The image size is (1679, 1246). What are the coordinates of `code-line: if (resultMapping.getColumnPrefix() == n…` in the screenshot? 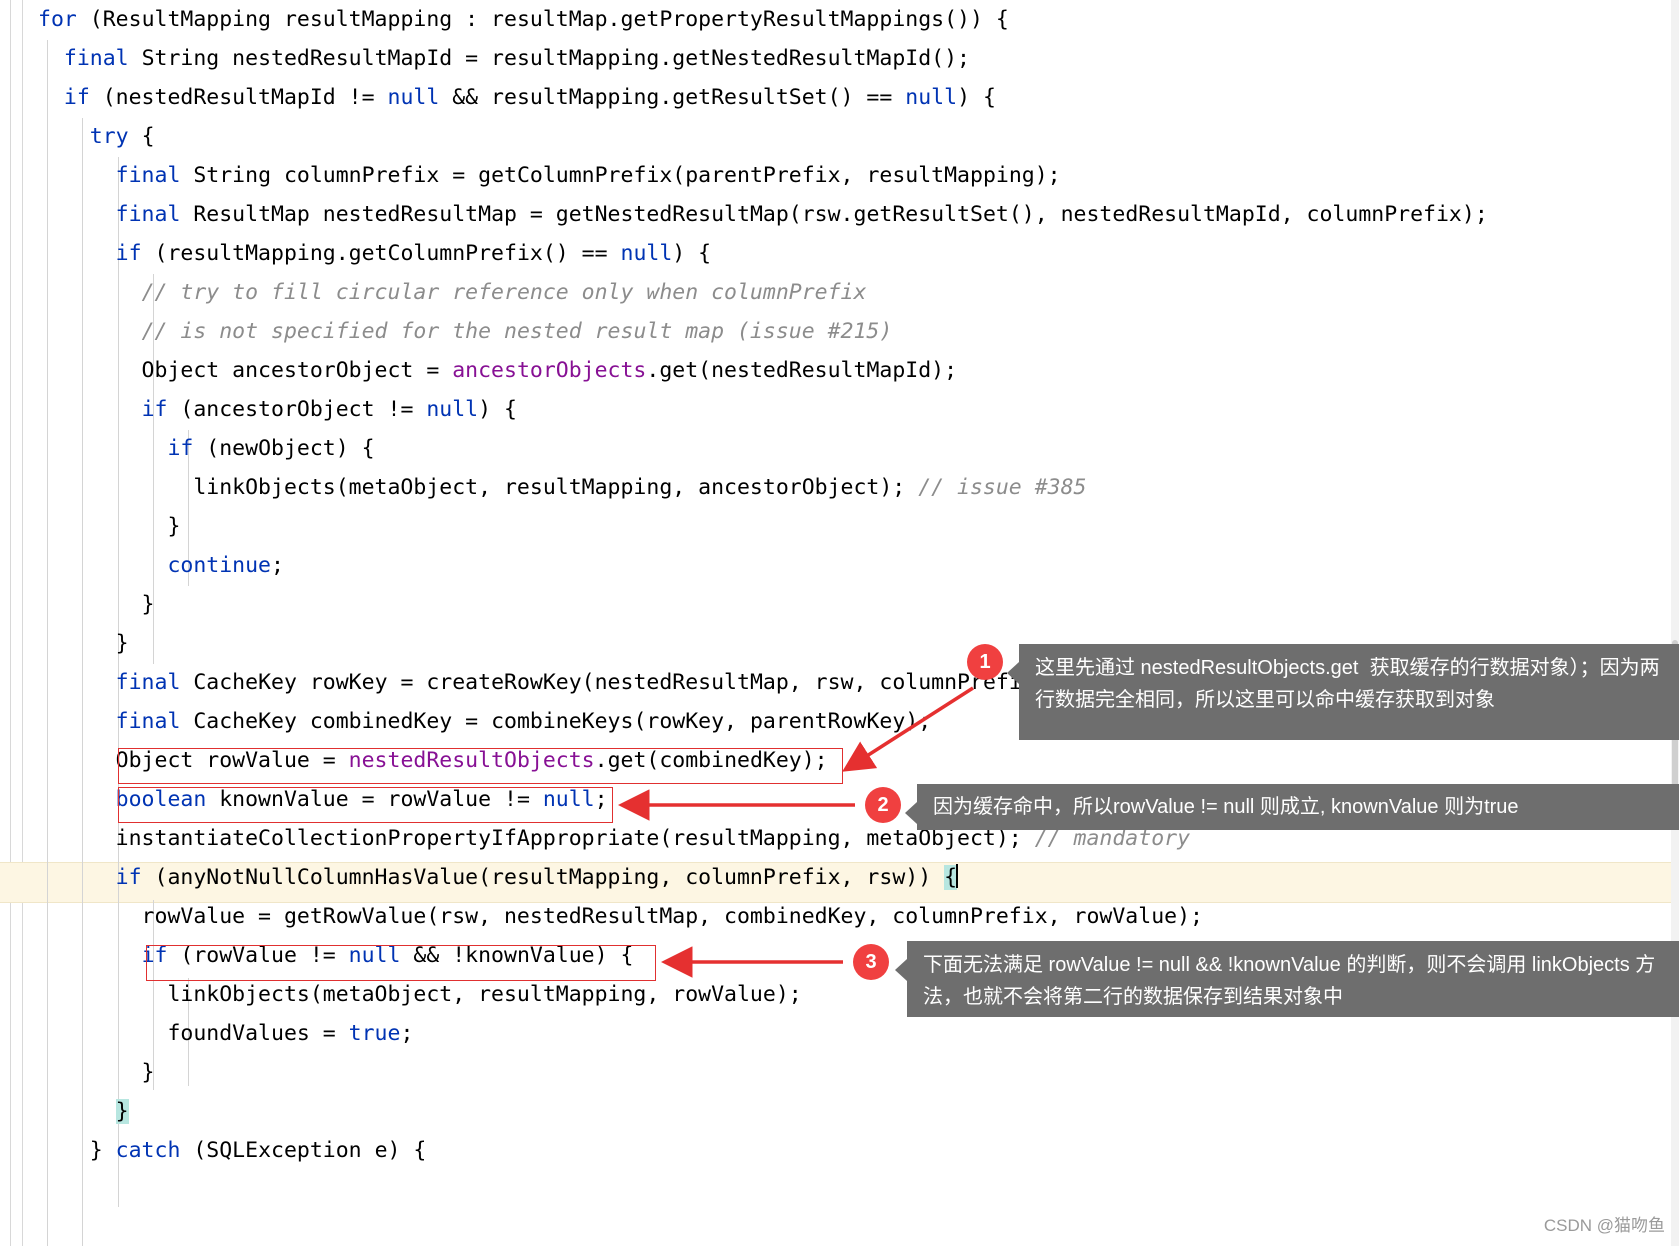 It's located at (839, 253).